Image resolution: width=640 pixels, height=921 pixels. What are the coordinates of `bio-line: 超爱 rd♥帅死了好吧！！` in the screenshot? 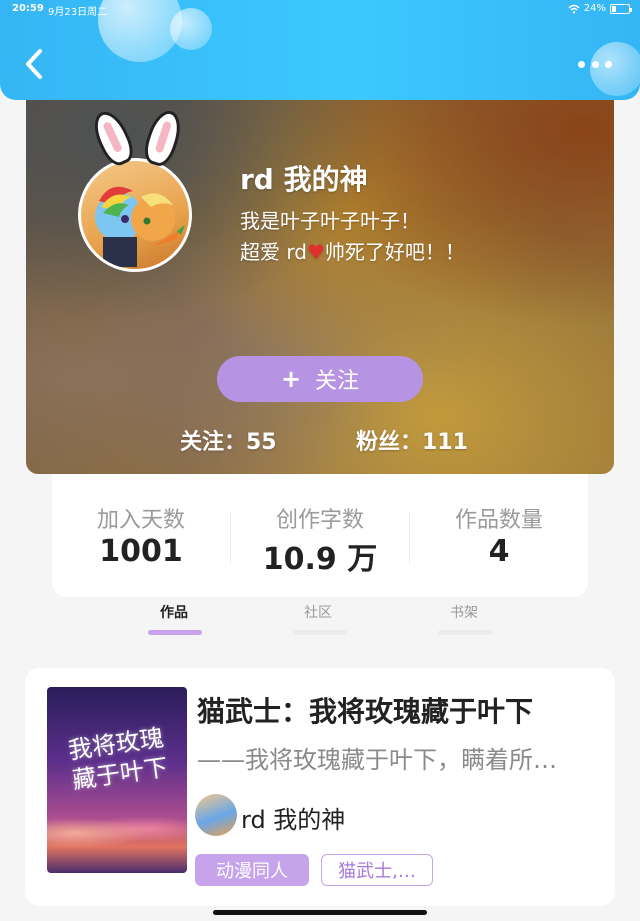 It's located at (352, 252).